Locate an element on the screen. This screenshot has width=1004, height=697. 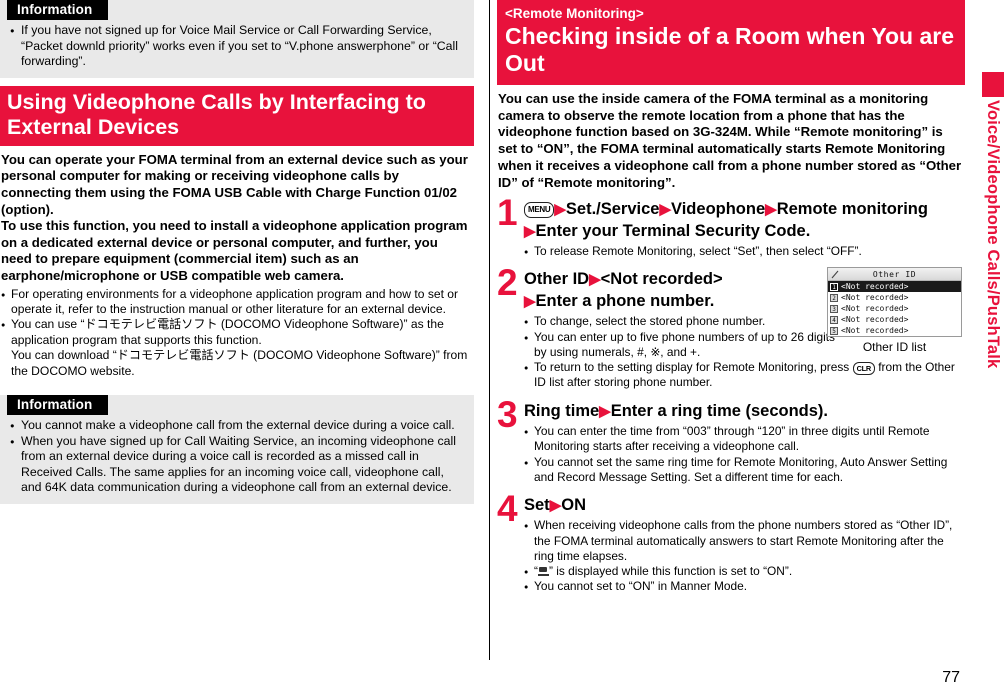
row-index: 2 is located at coordinates (834, 297).